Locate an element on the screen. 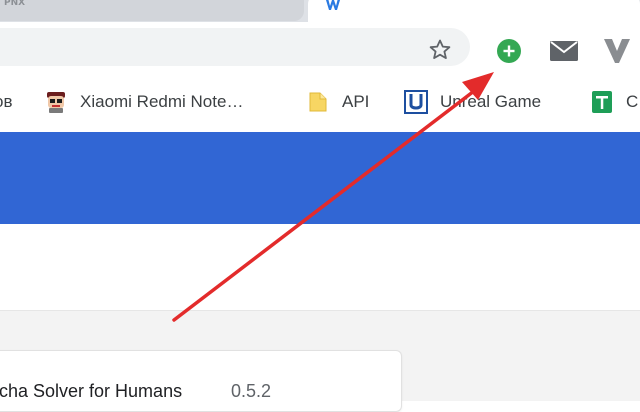 The image size is (640, 412). bookmark-item: Unreal Game is located at coordinates (472, 102).